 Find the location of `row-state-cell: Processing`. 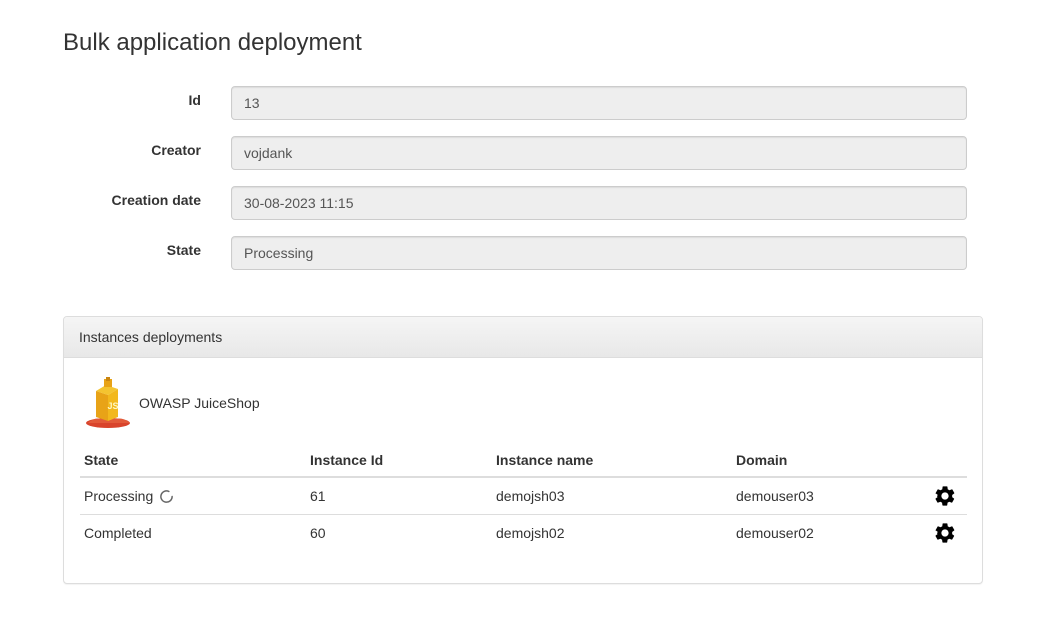

row-state-cell: Processing is located at coordinates (193, 496).